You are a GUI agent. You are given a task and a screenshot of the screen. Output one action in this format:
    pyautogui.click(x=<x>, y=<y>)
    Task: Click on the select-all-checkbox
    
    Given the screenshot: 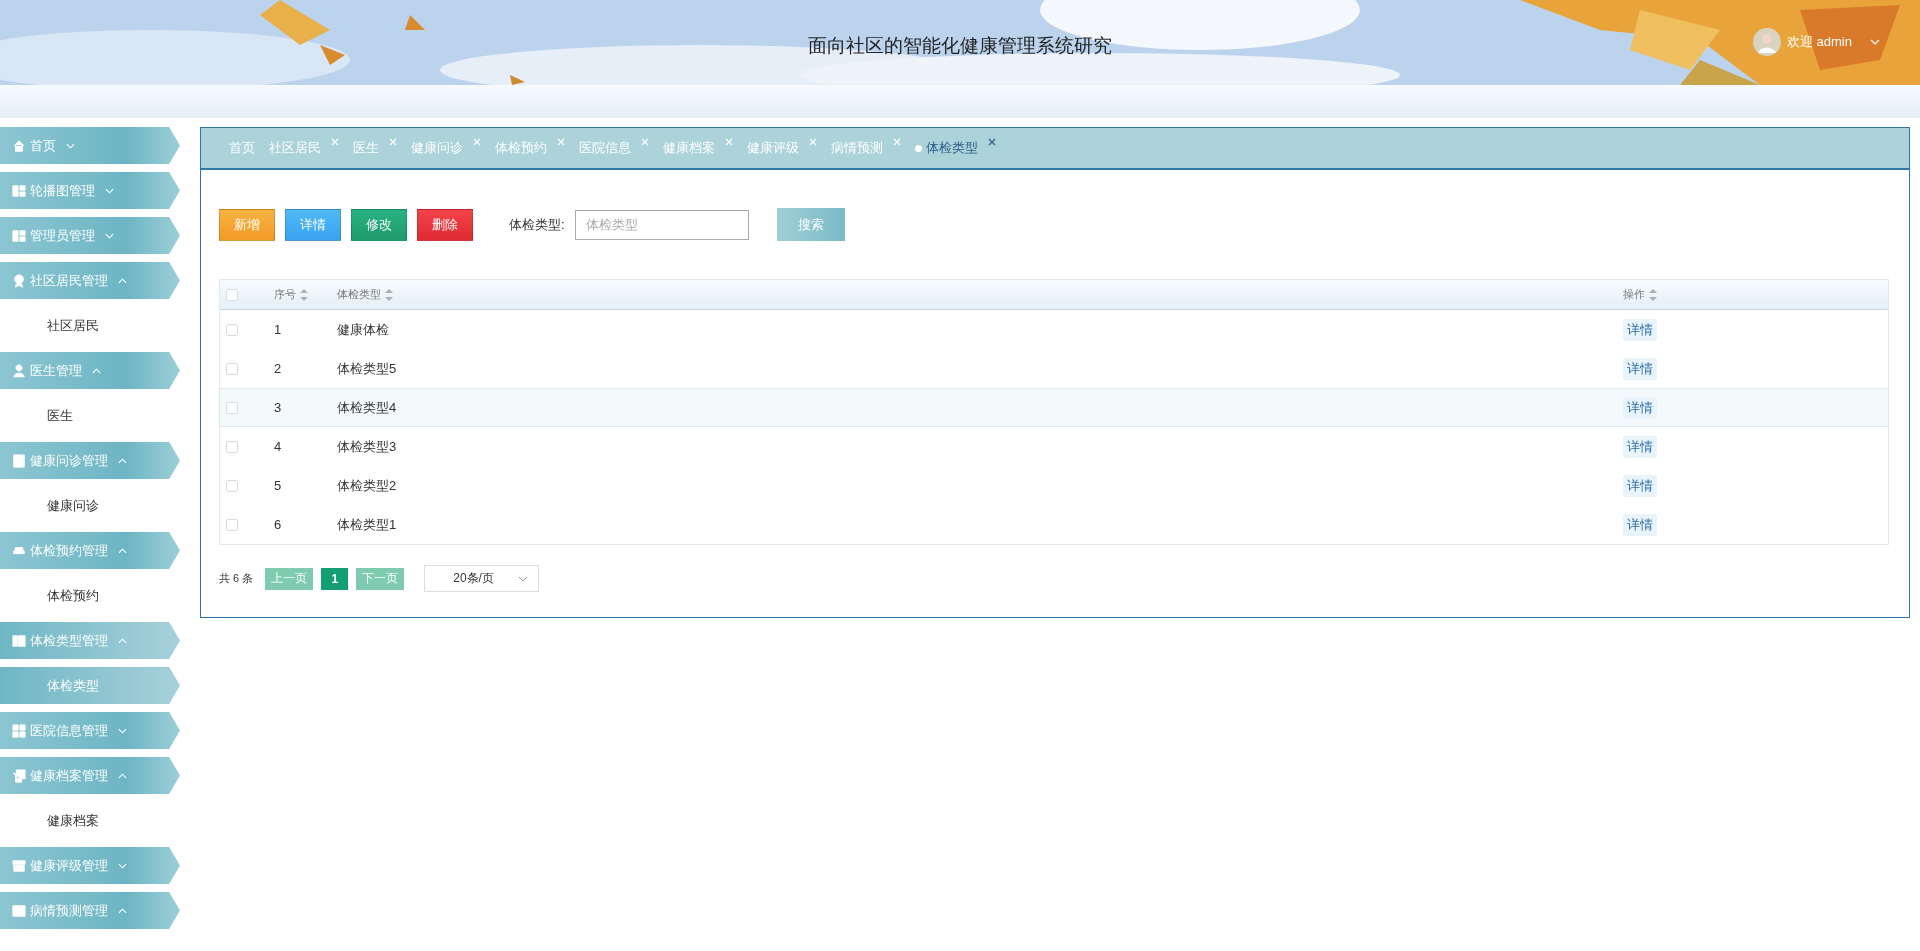 What is the action you would take?
    pyautogui.click(x=232, y=294)
    